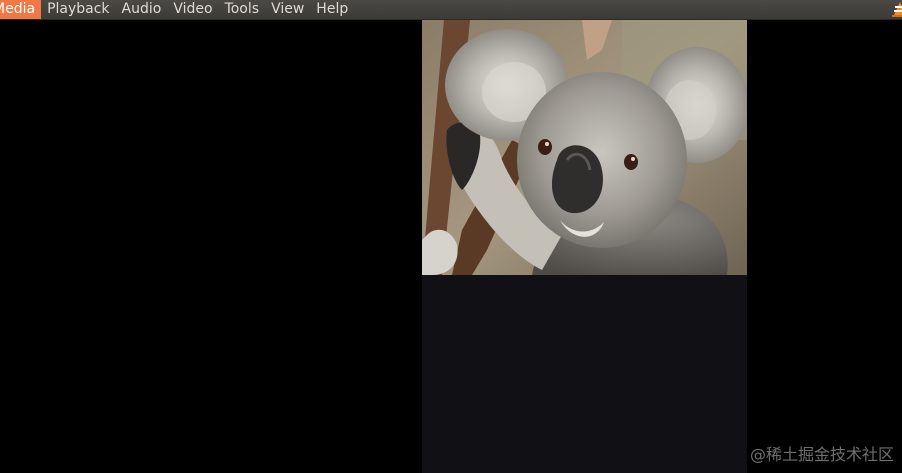  Describe the element at coordinates (78, 9) in the screenshot. I see `menu-playback: Playback` at that location.